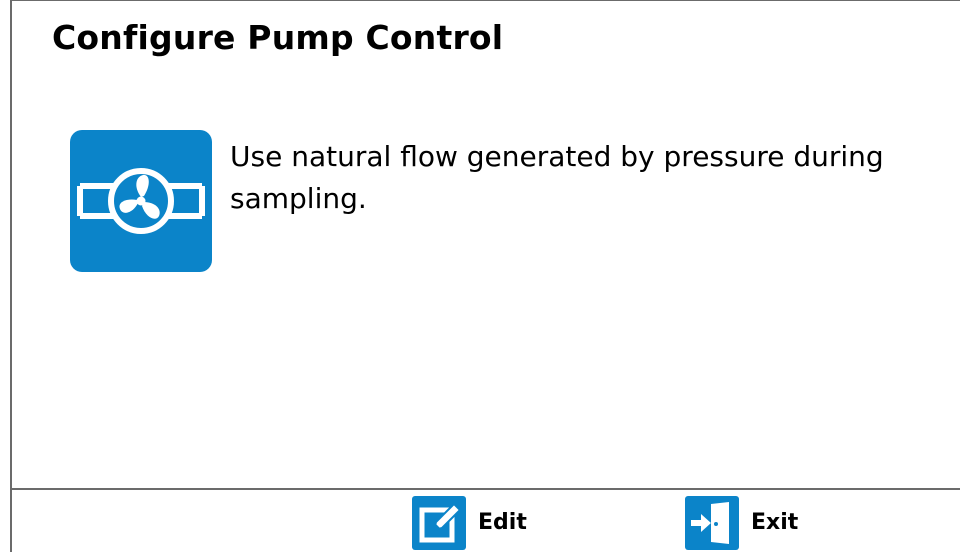  I want to click on page-title: Configure Pump Control, so click(278, 37).